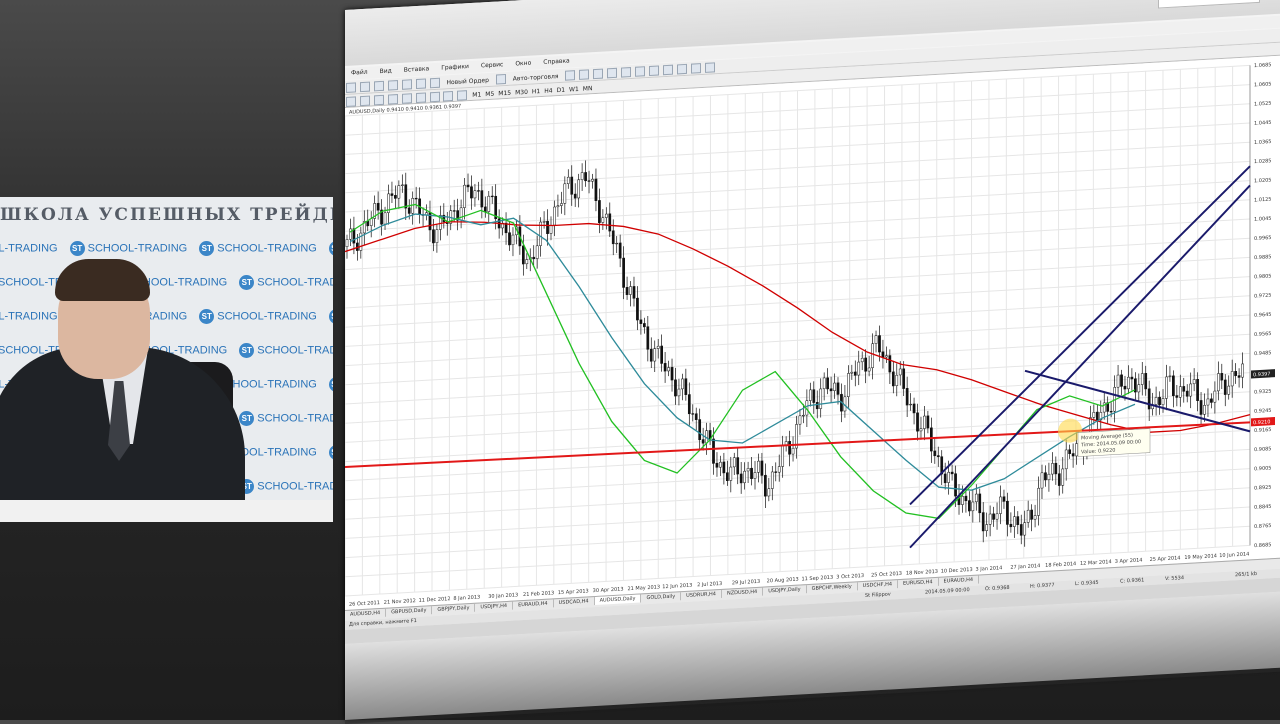  Describe the element at coordinates (392, 85) in the screenshot. I see `data-window-icon` at that location.